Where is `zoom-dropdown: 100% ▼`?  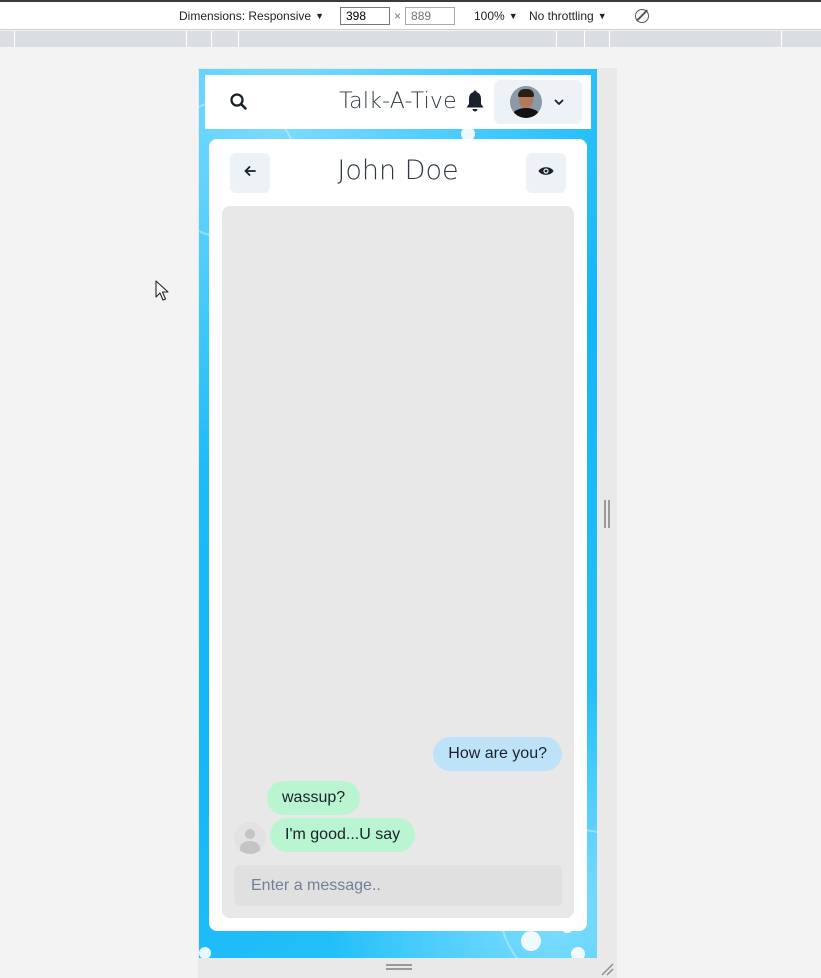 zoom-dropdown: 100% ▼ is located at coordinates (496, 16).